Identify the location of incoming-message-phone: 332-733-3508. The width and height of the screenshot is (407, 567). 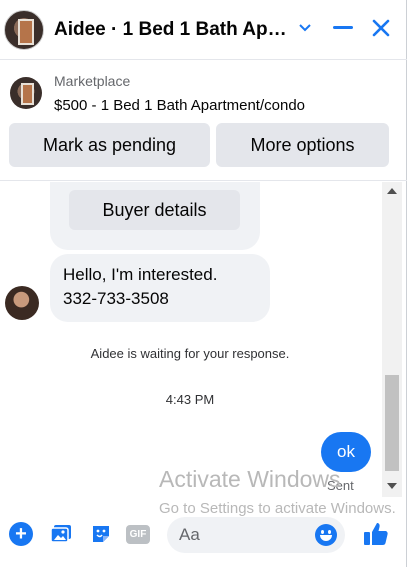
(116, 298).